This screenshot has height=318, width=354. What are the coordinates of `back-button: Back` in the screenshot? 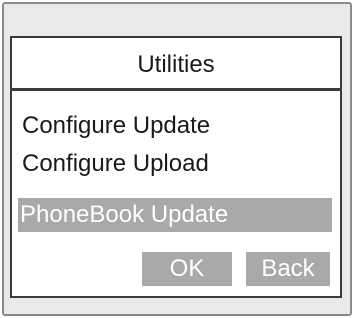 It's located at (288, 269).